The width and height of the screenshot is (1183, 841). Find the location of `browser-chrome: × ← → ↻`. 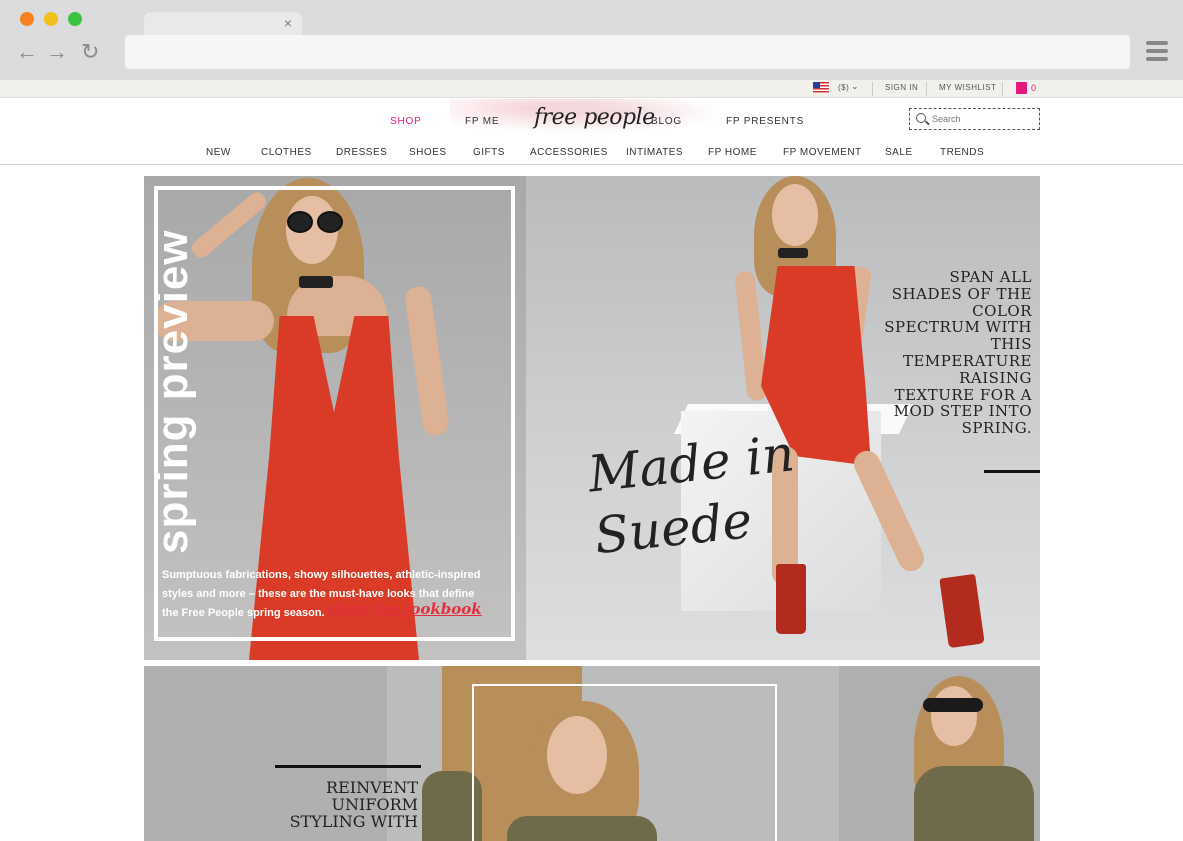

browser-chrome: × ← → ↻ is located at coordinates (591, 40).